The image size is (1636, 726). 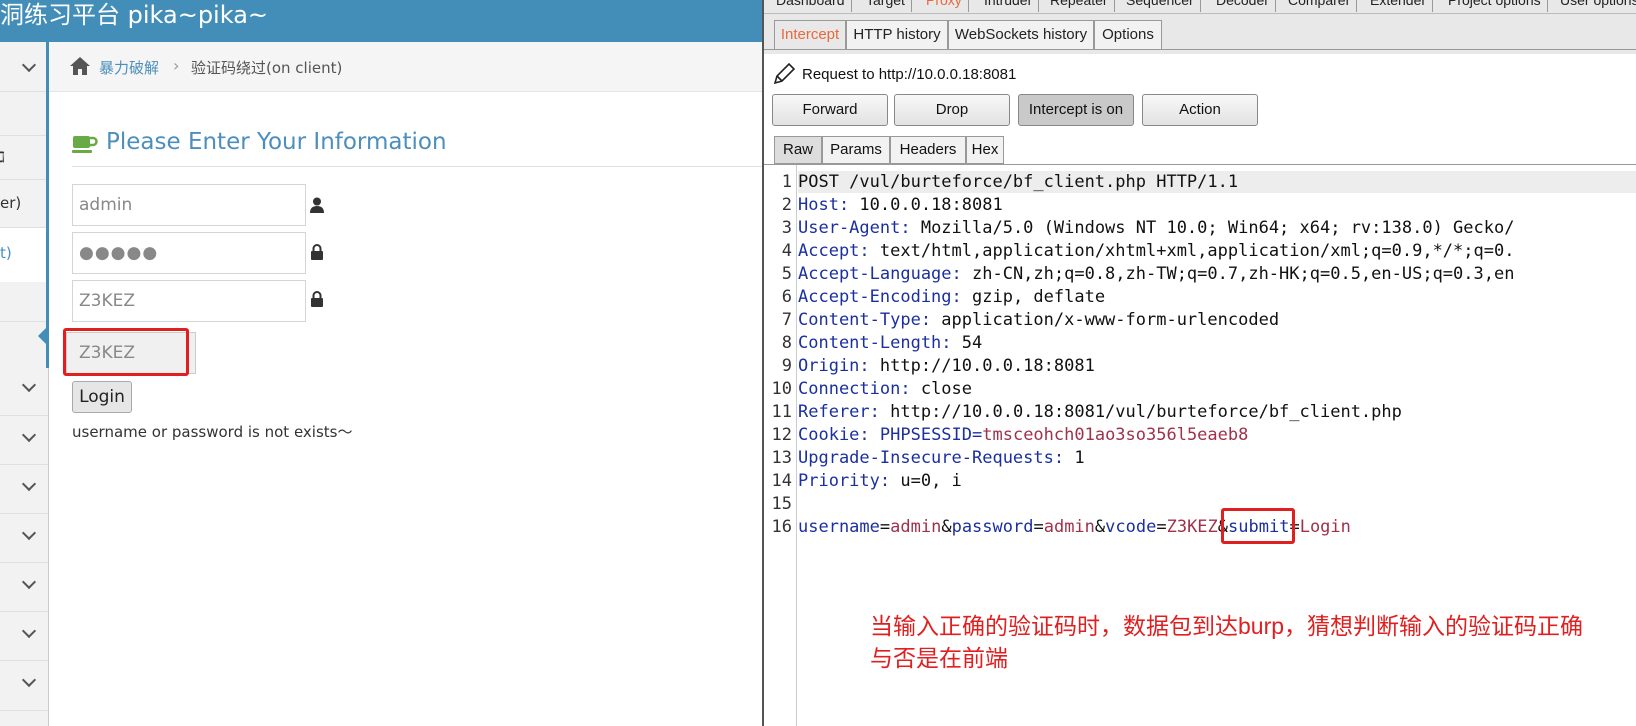 I want to click on tab-decoder: Decoder, so click(x=1243, y=6).